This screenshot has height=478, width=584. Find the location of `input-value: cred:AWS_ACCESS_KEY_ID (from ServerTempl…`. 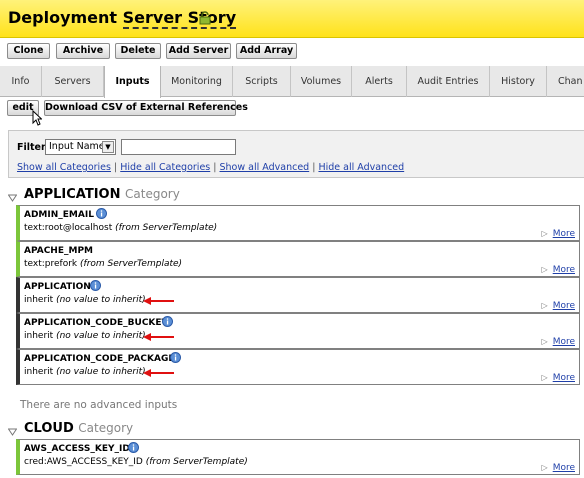

input-value: cred:AWS_ACCESS_KEY_ID (from ServerTempl… is located at coordinates (136, 462).